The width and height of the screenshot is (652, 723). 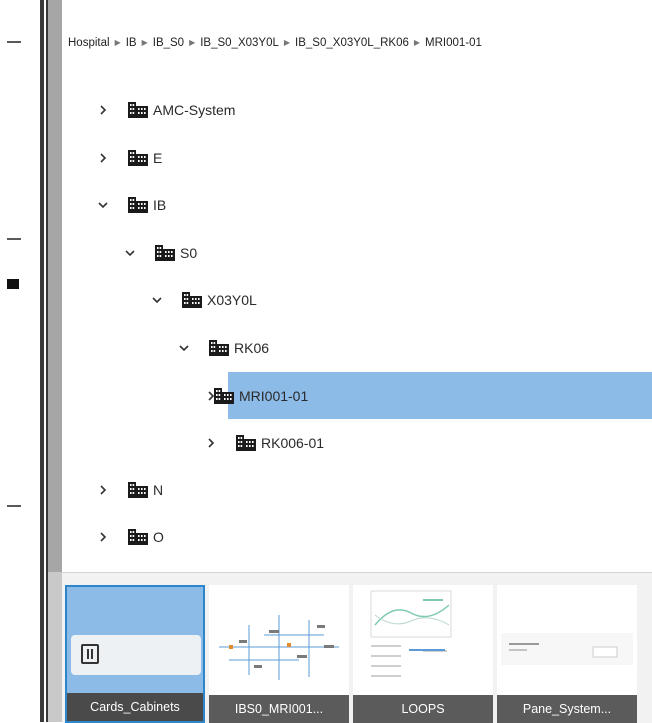 What do you see at coordinates (374, 205) in the screenshot?
I see `tree-node-ib: IB` at bounding box center [374, 205].